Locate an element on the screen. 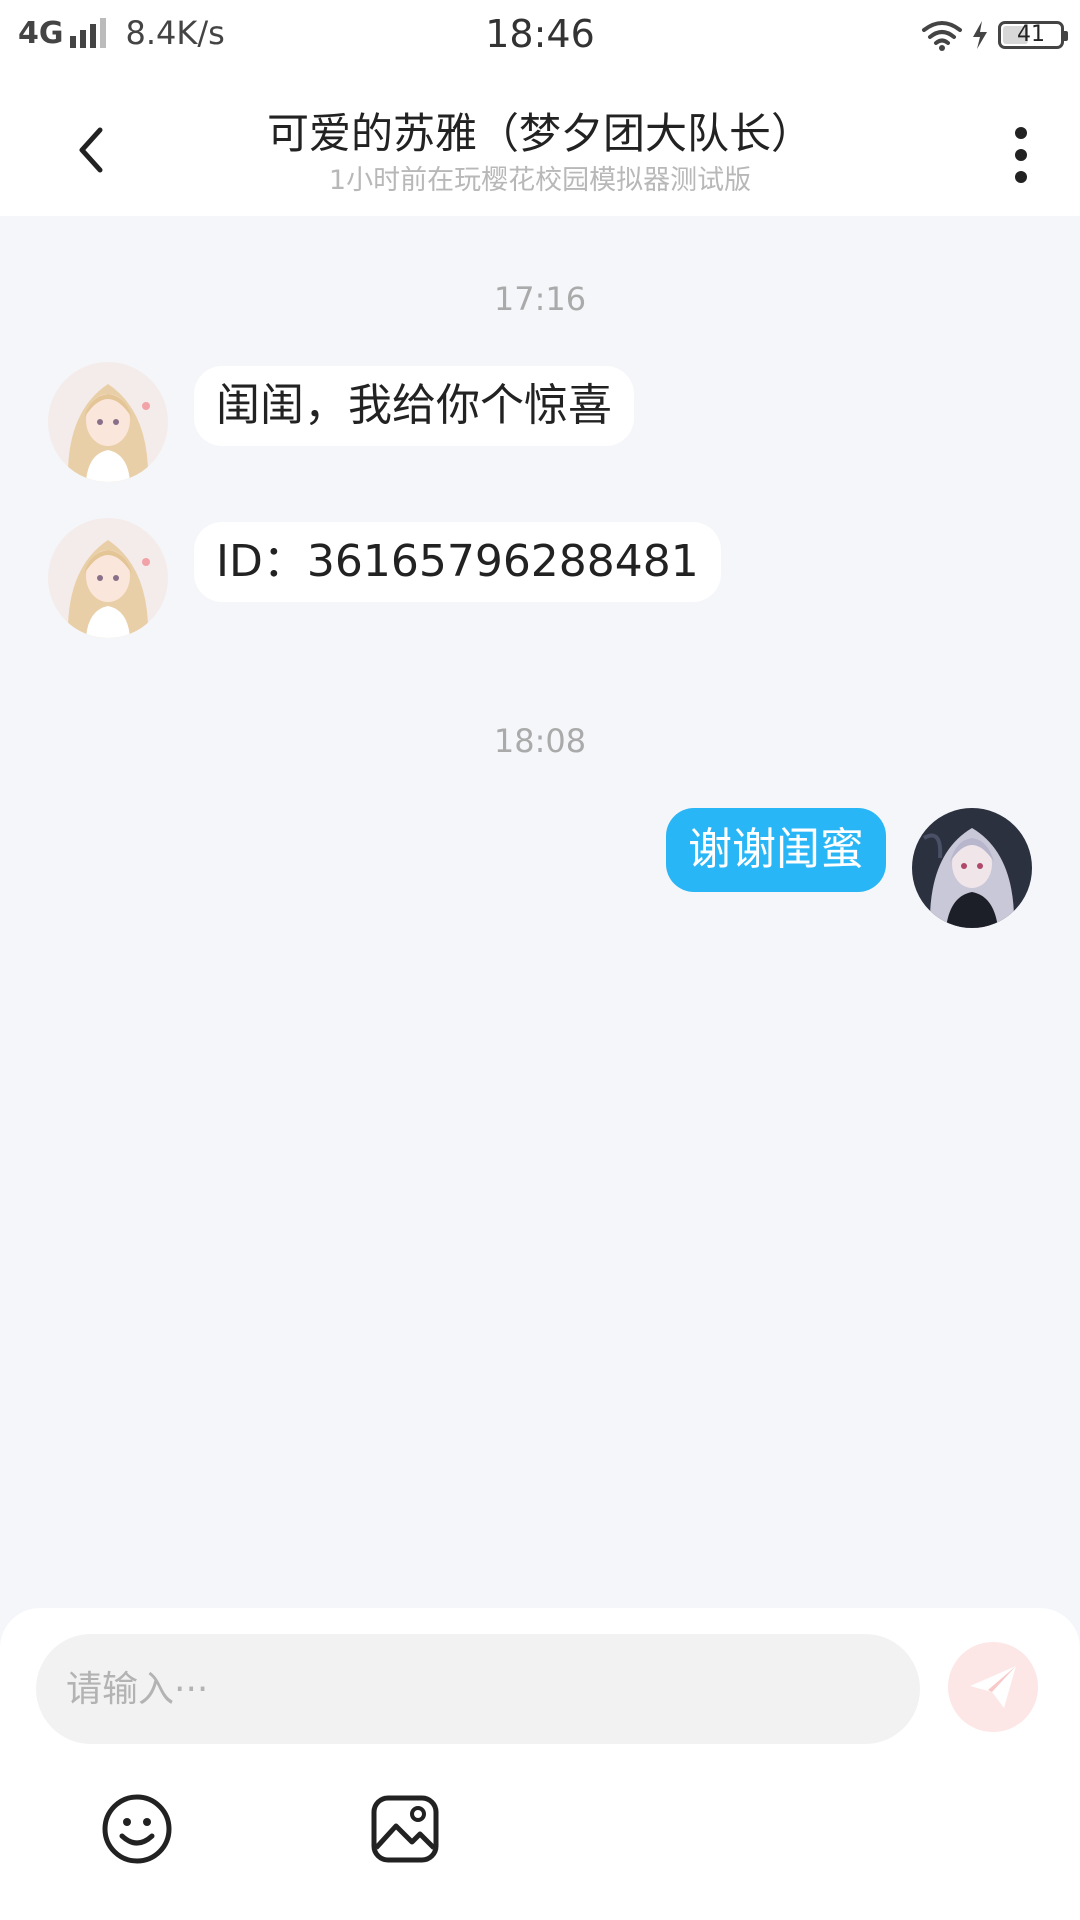 The width and height of the screenshot is (1080, 1920). paper-plane-icon is located at coordinates (993, 1687).